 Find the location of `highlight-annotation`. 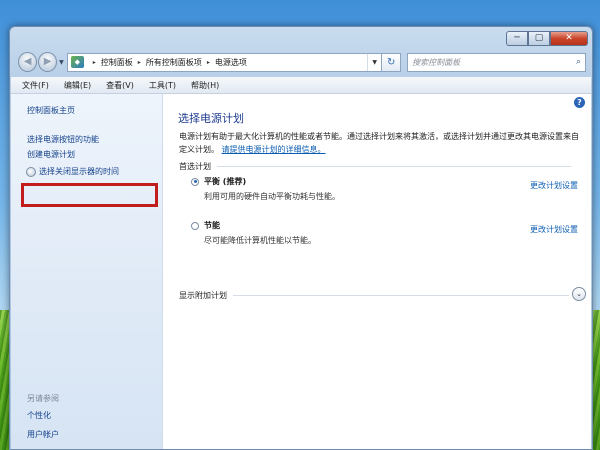

highlight-annotation is located at coordinates (89, 195).